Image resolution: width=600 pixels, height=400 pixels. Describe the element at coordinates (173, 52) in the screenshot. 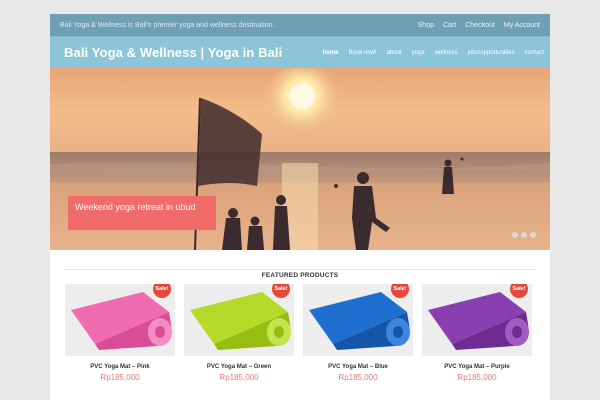

I see `site-title: Bali Yoga & Wellness | Yoga in Bali` at that location.